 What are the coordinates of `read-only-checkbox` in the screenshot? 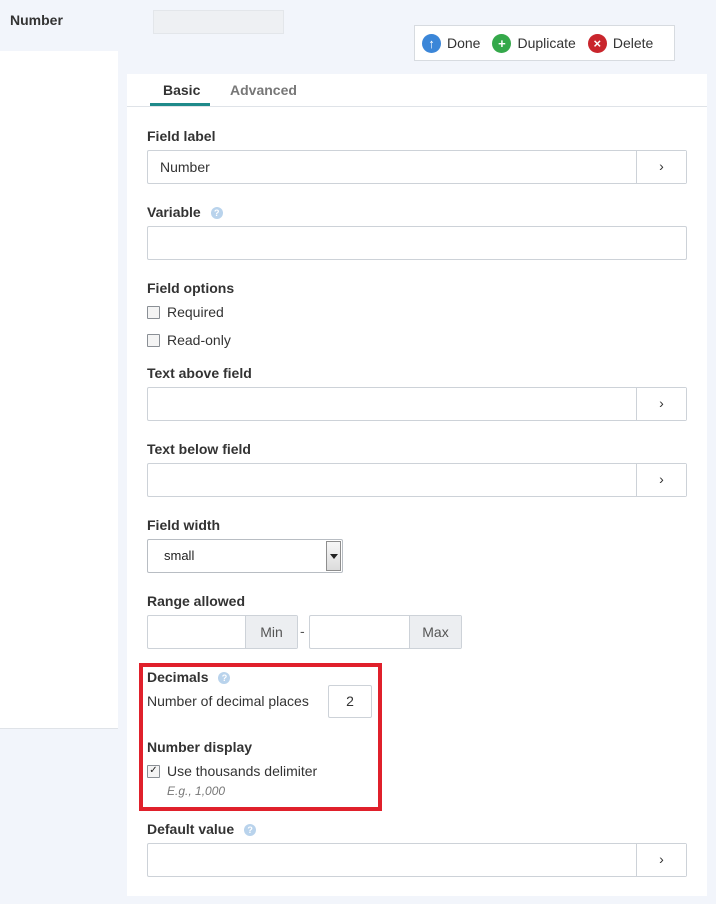 It's located at (153, 340).